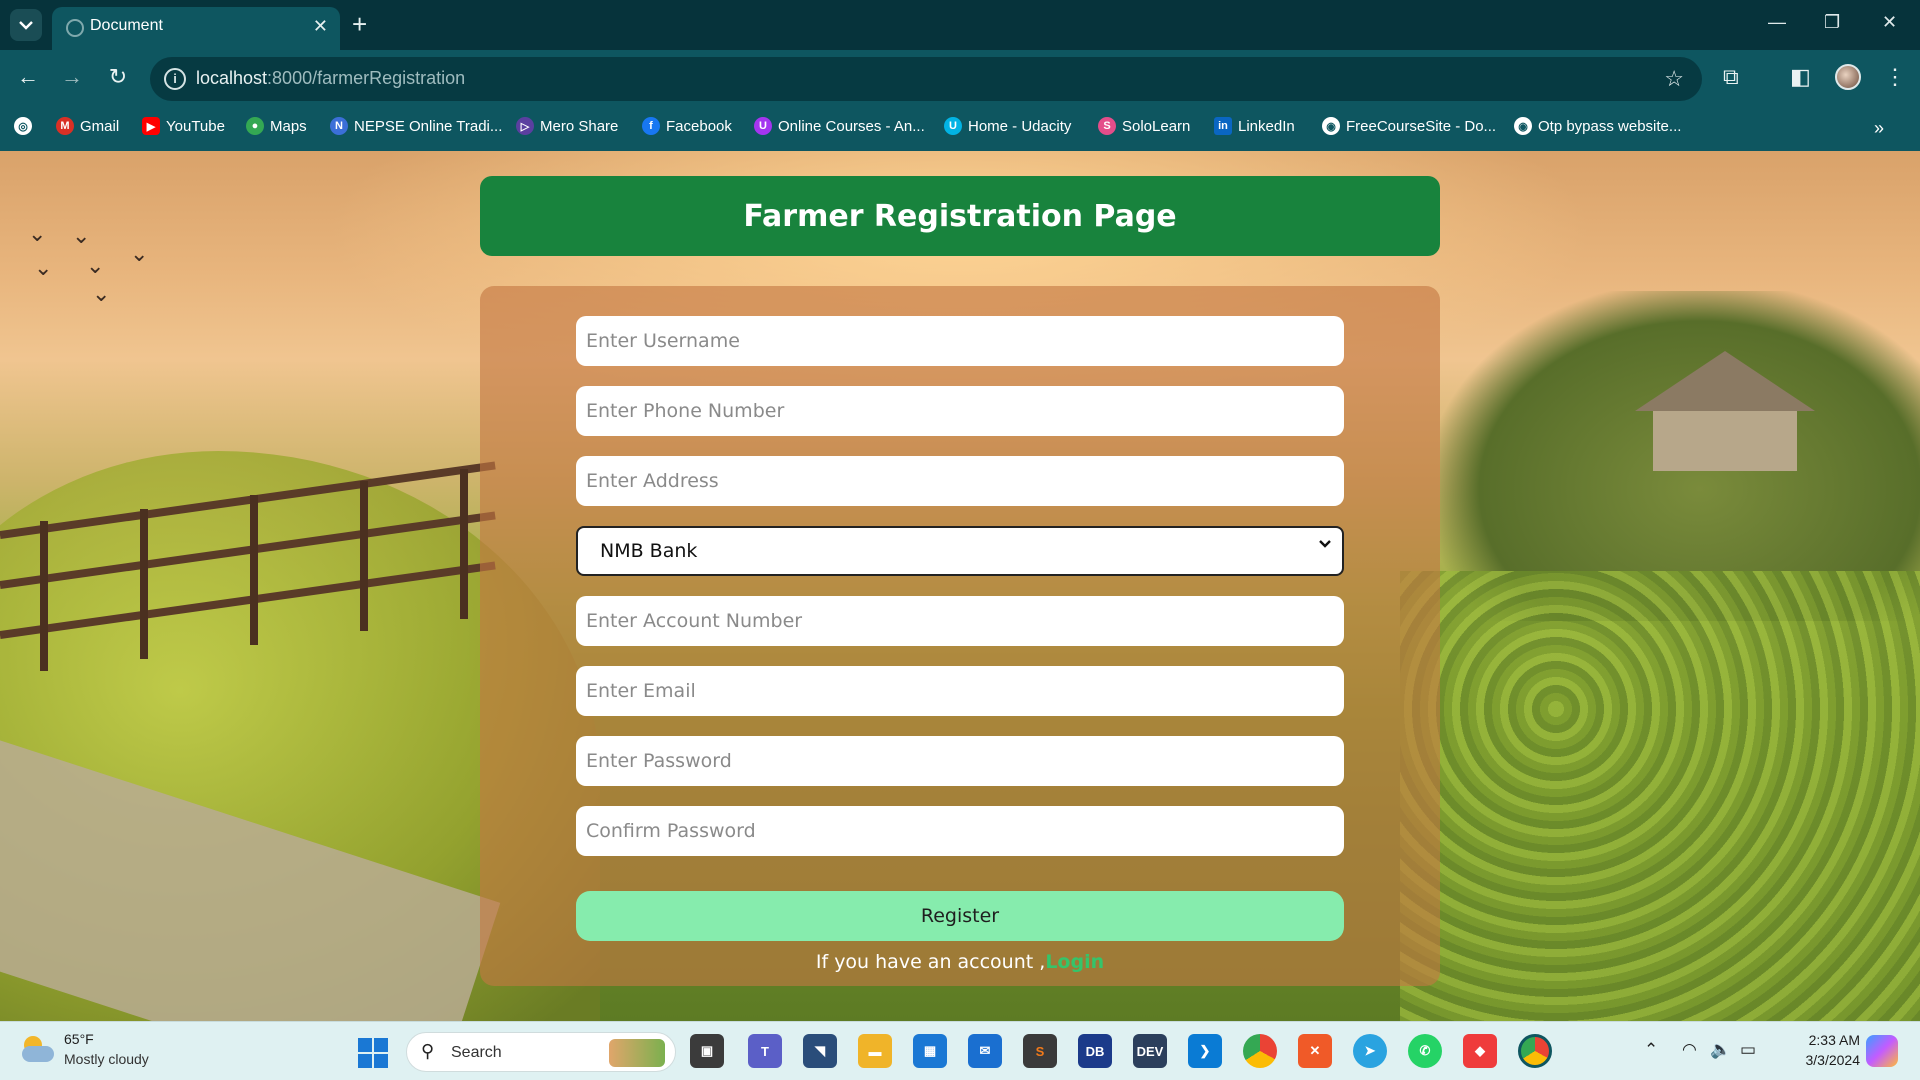 This screenshot has width=1920, height=1080. Describe the element at coordinates (1315, 1051) in the screenshot. I see `xampp-icon: ✕` at that location.